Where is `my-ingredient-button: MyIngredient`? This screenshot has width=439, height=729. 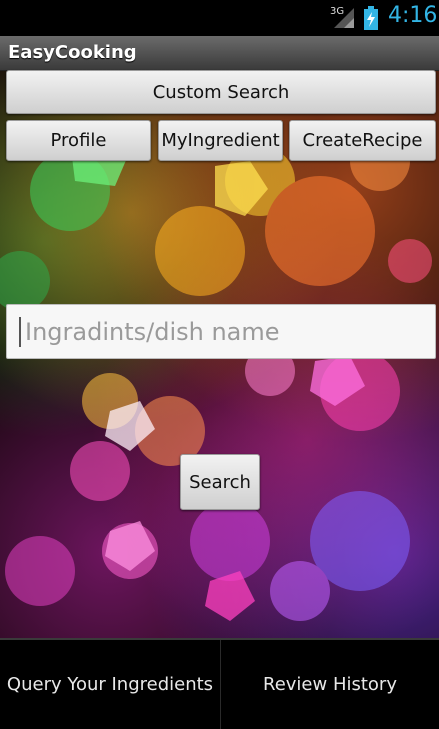
my-ingredient-button: MyIngredient is located at coordinates (220, 140).